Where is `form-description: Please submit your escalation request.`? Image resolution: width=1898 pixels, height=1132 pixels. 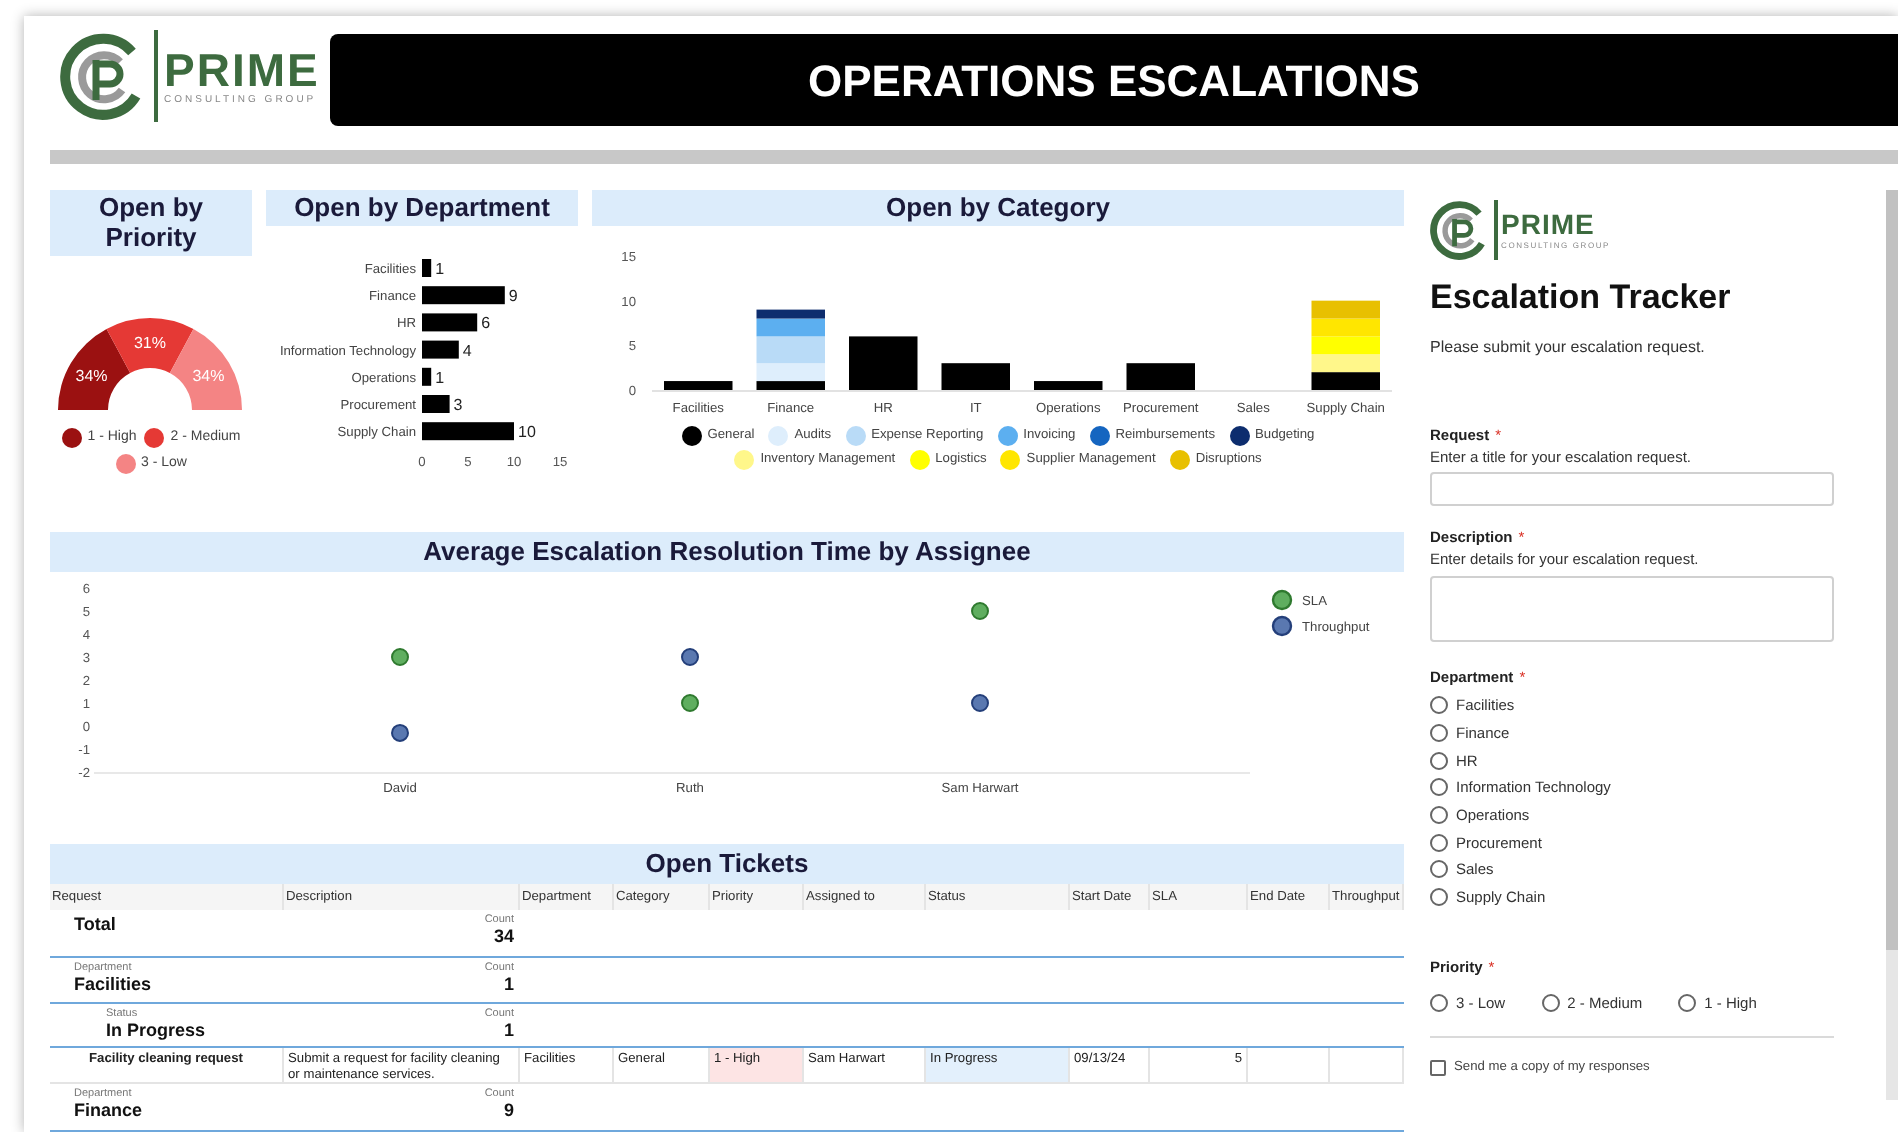 form-description: Please submit your escalation request. is located at coordinates (1568, 348).